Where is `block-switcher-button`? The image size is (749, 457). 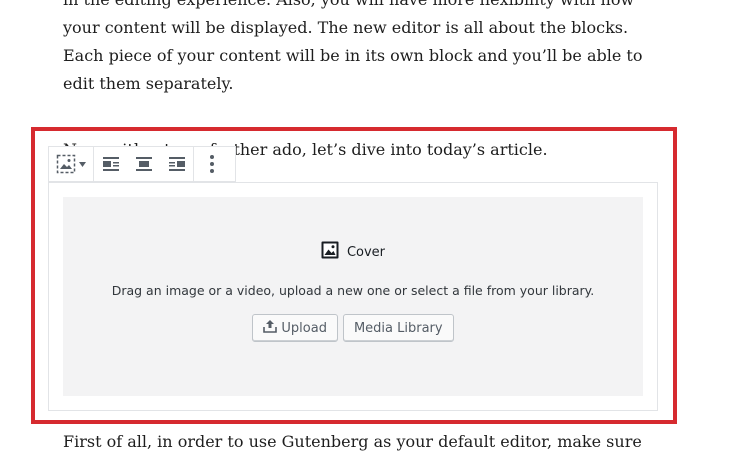
block-switcher-button is located at coordinates (71, 164).